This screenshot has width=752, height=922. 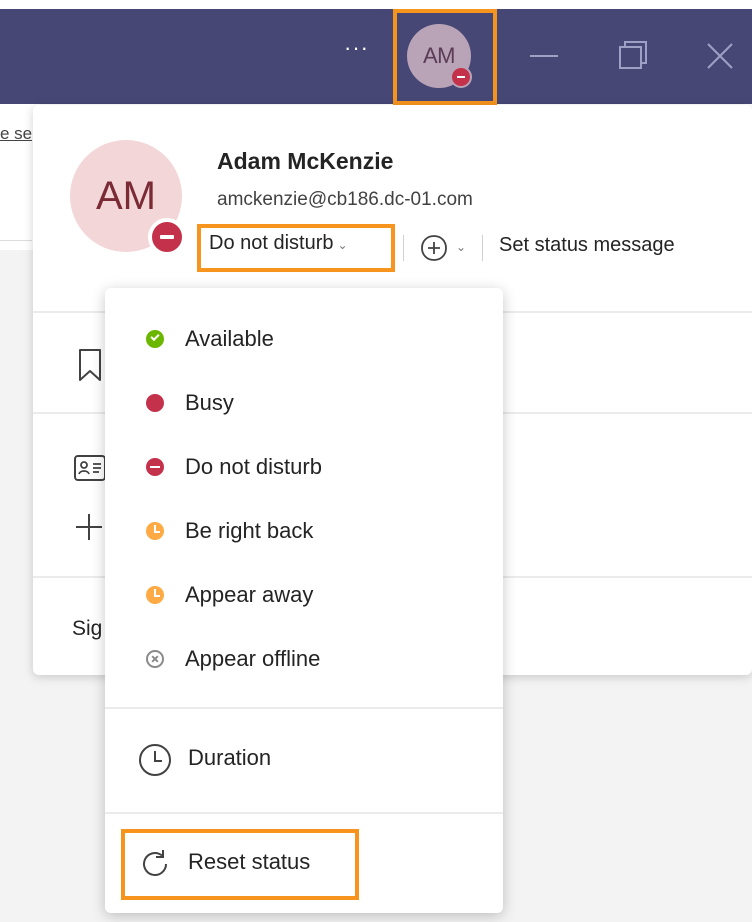 What do you see at coordinates (155, 531) in the screenshot?
I see `be-right-back-status-icon` at bounding box center [155, 531].